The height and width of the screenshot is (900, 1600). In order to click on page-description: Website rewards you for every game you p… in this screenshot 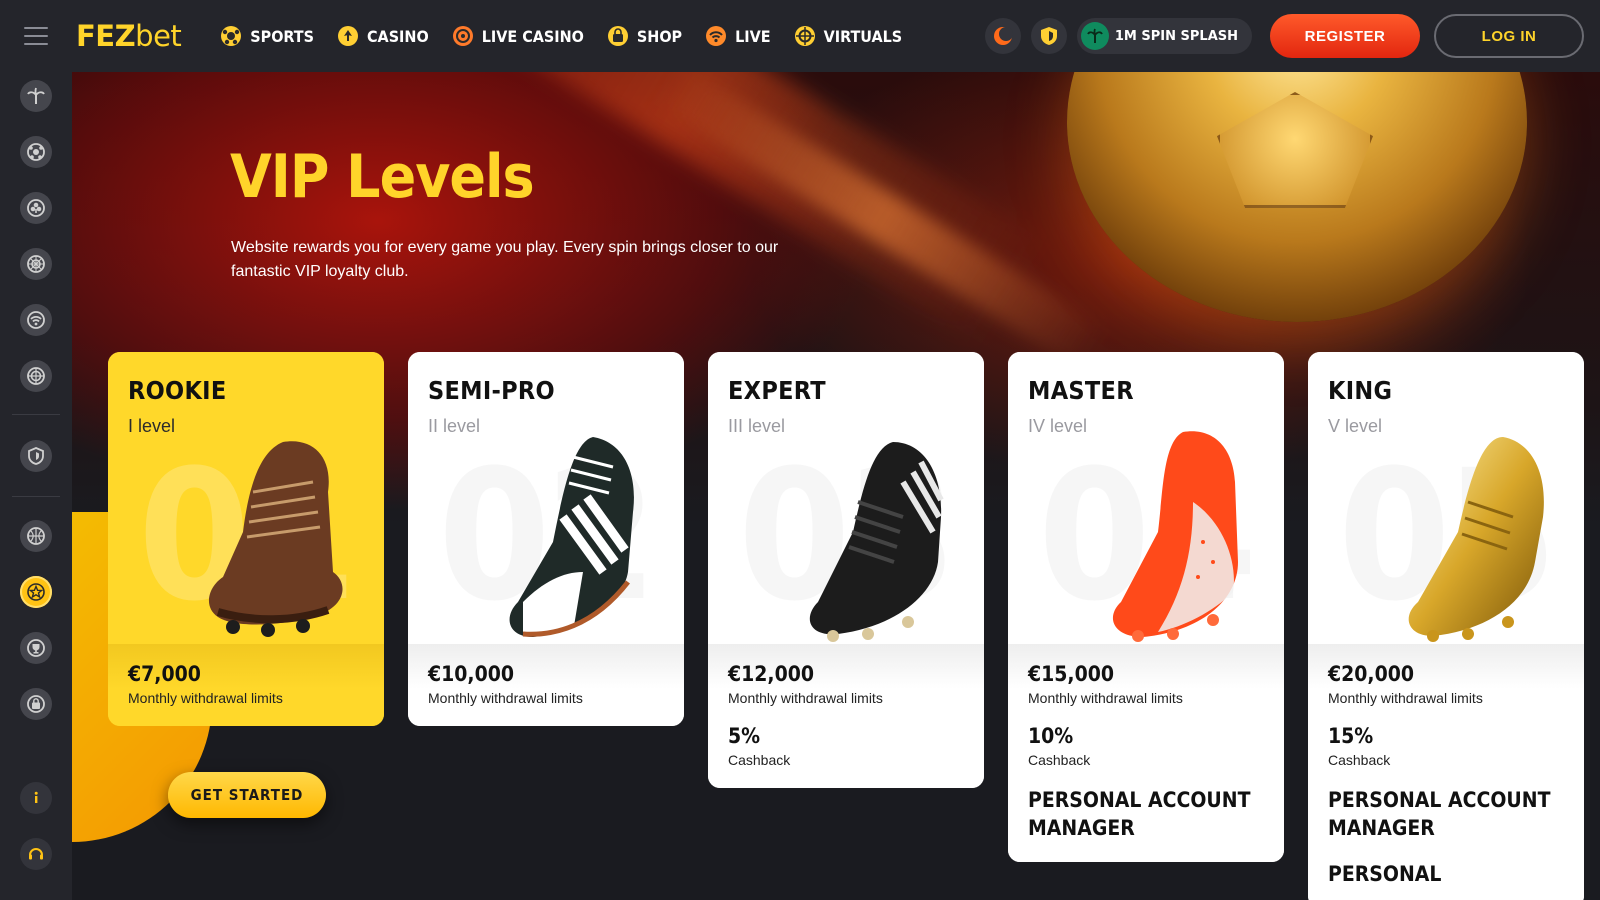, I will do `click(505, 259)`.